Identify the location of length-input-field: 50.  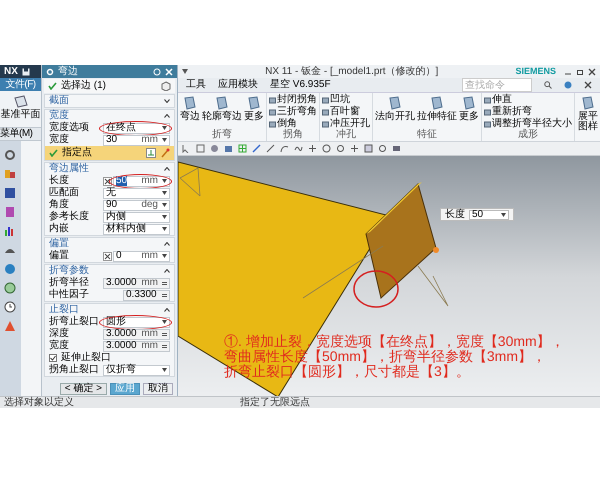
(489, 215).